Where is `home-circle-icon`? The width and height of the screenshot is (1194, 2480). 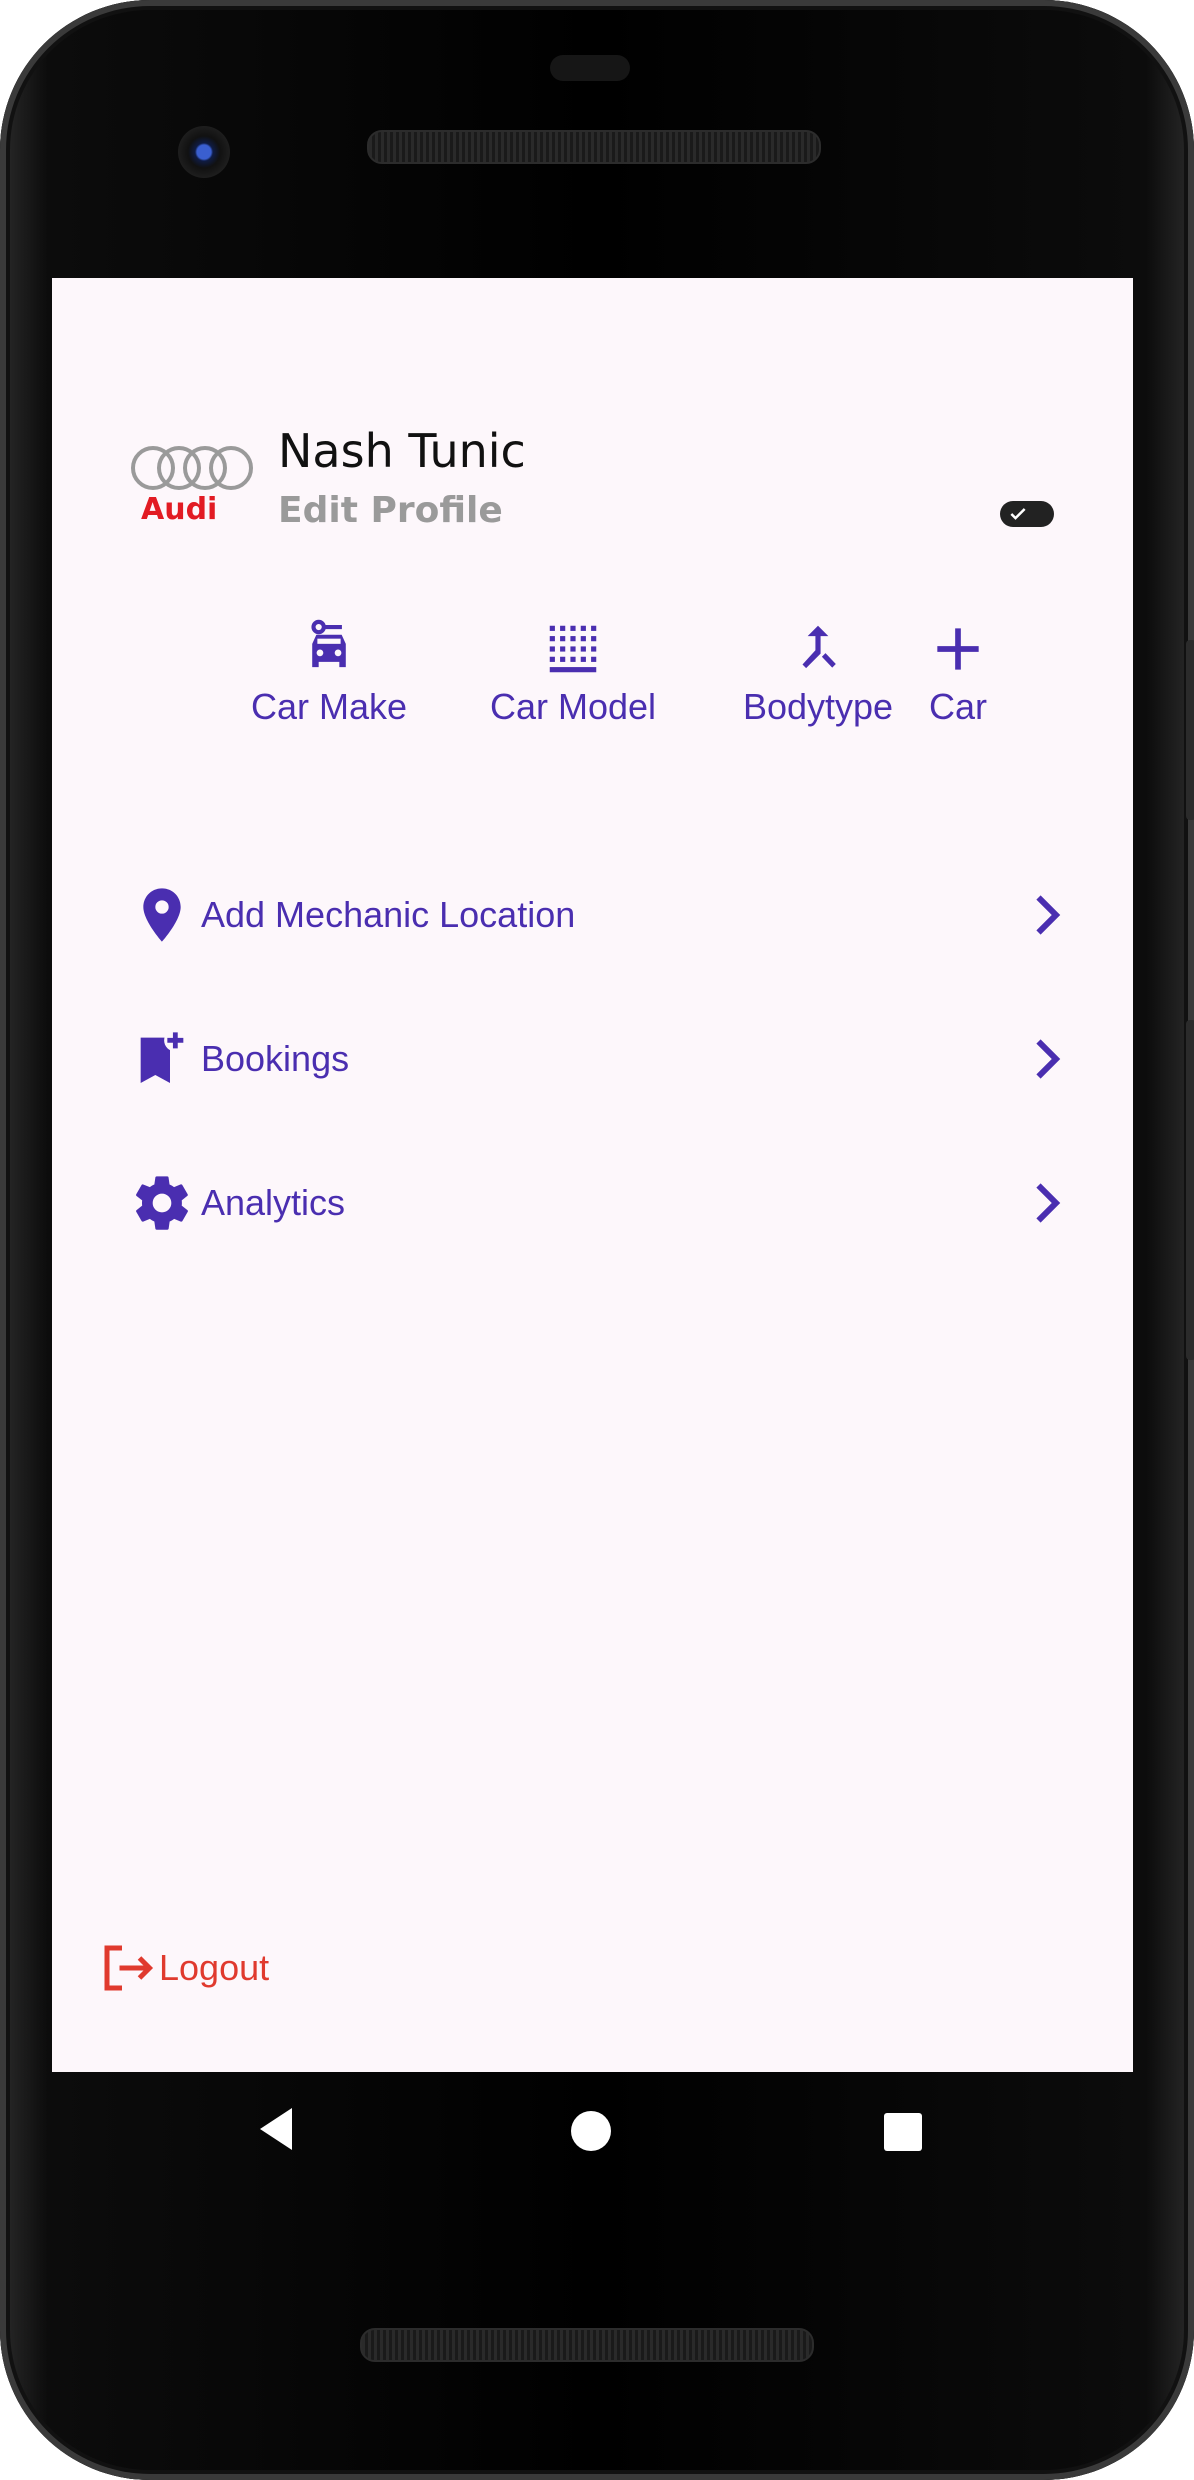 home-circle-icon is located at coordinates (591, 2131).